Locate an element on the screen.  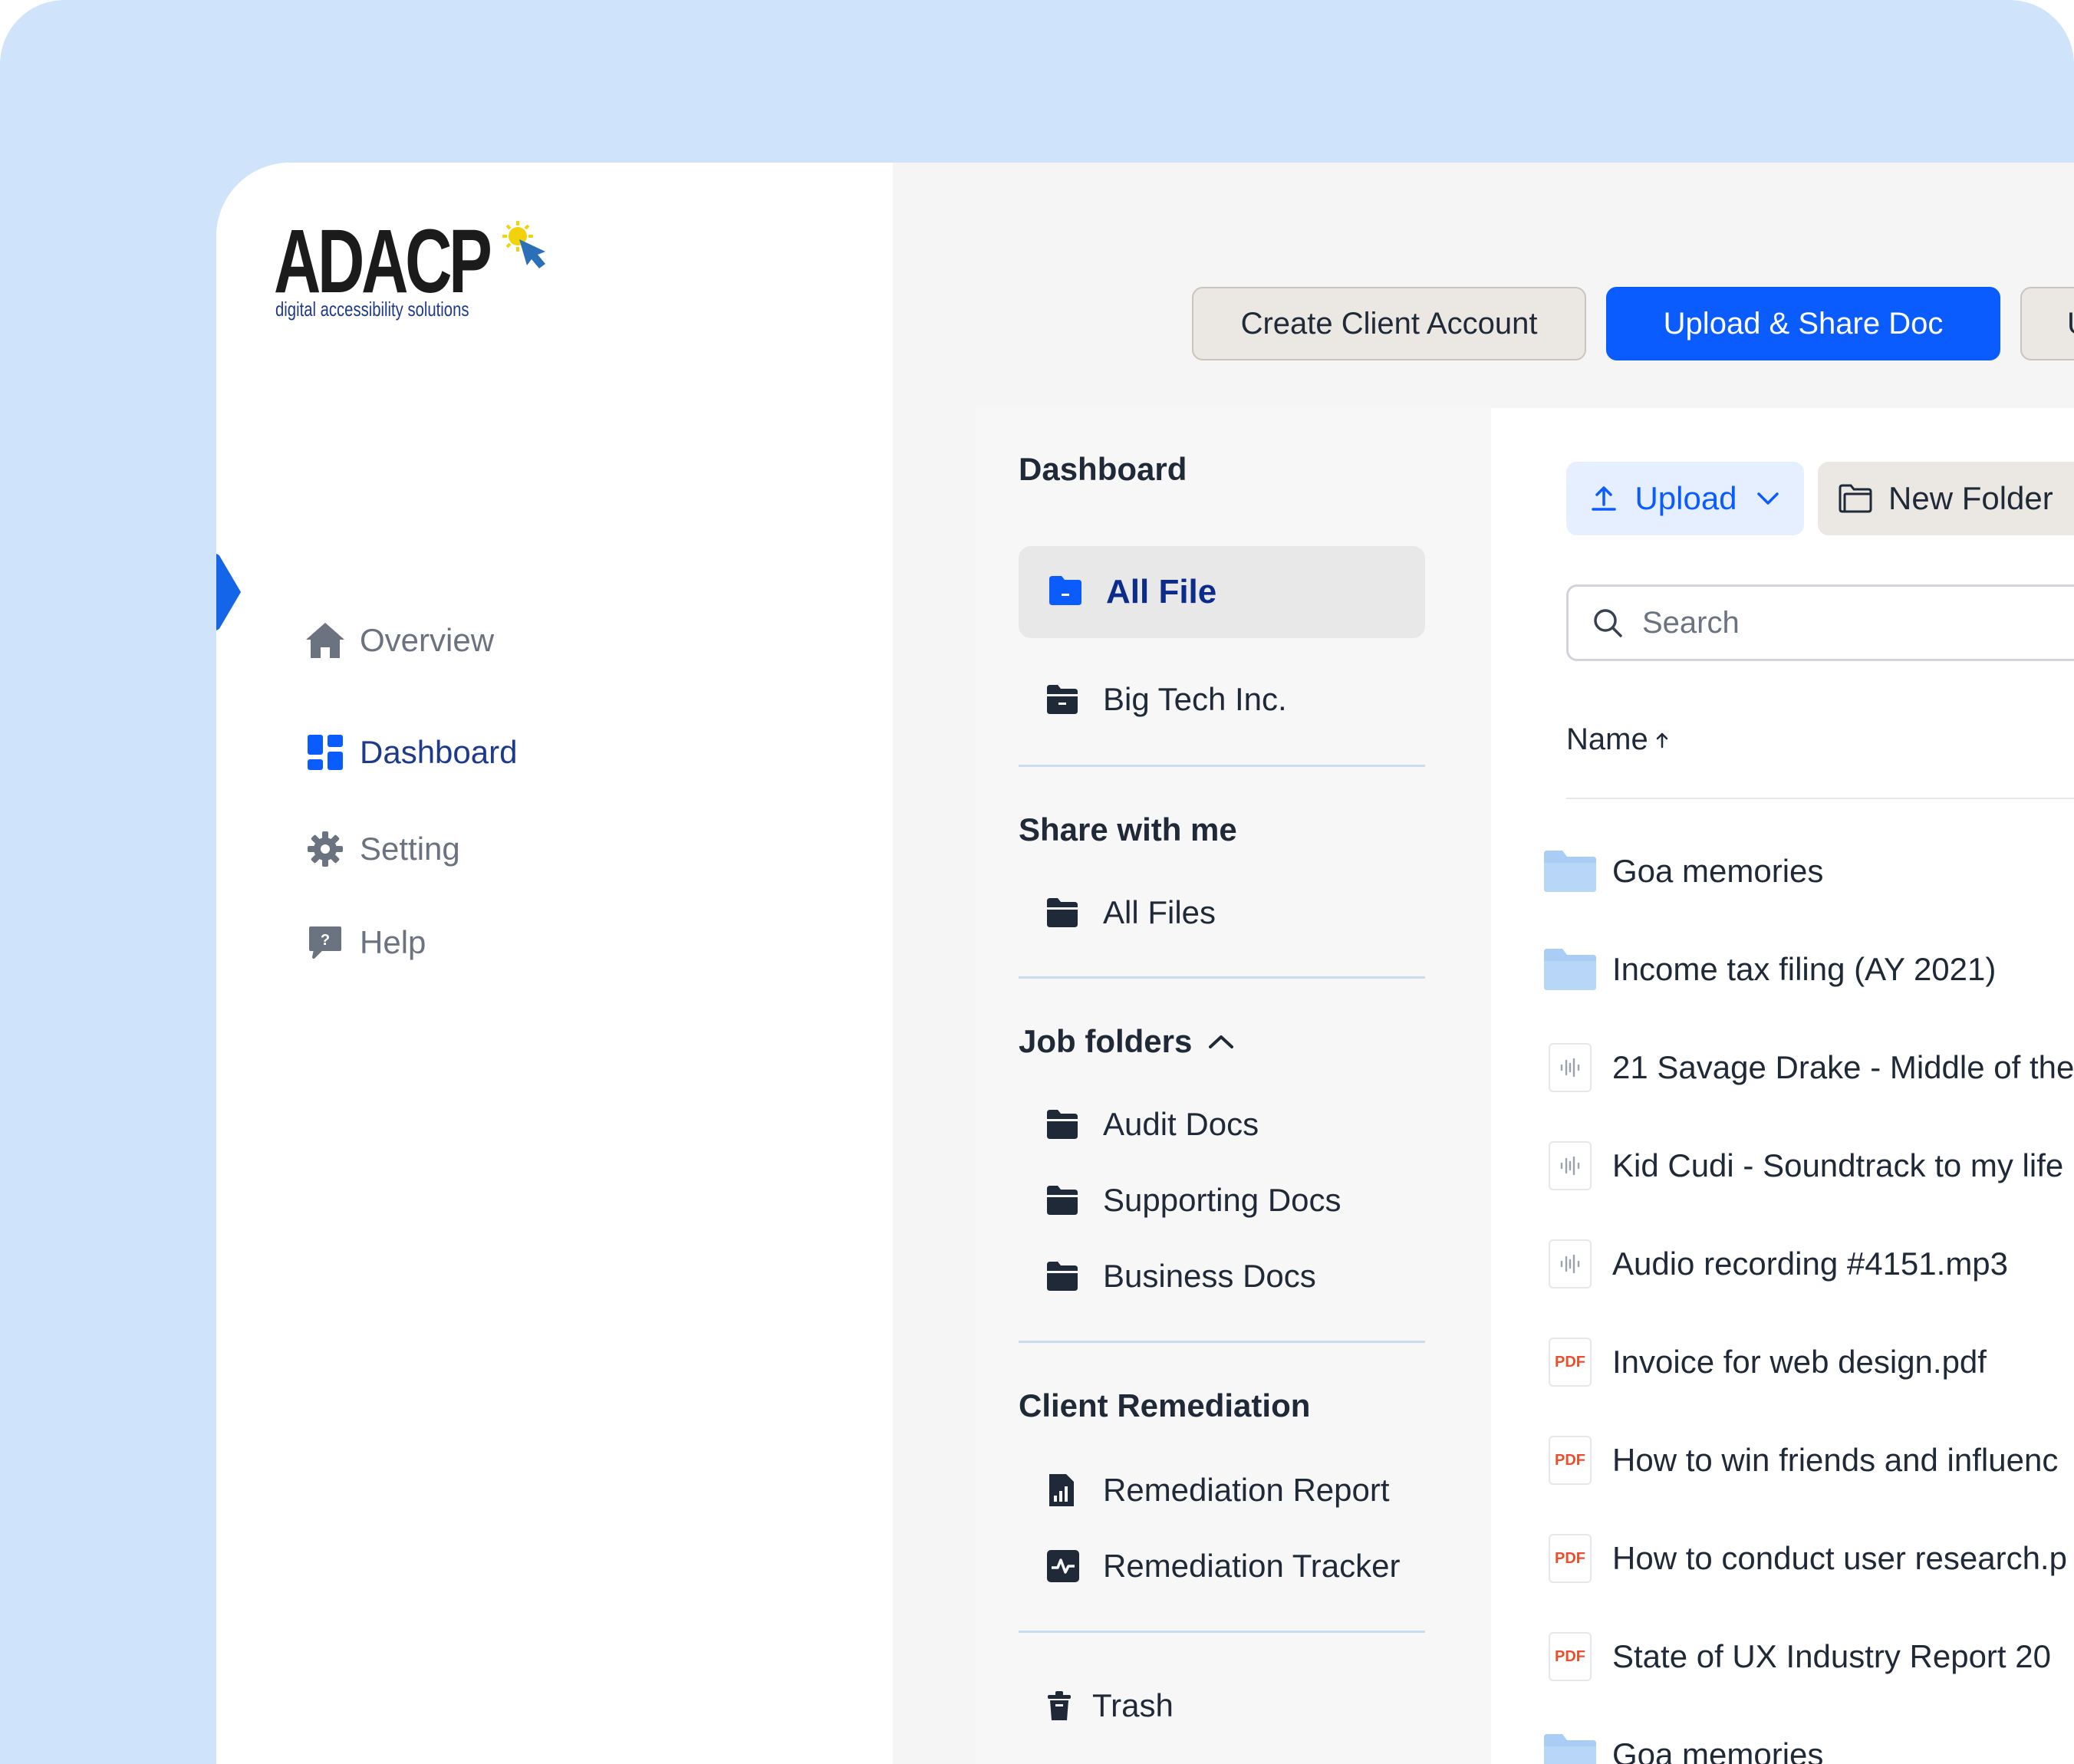
upload-share-doc-button: Upload & Share Doc is located at coordinates (1803, 323).